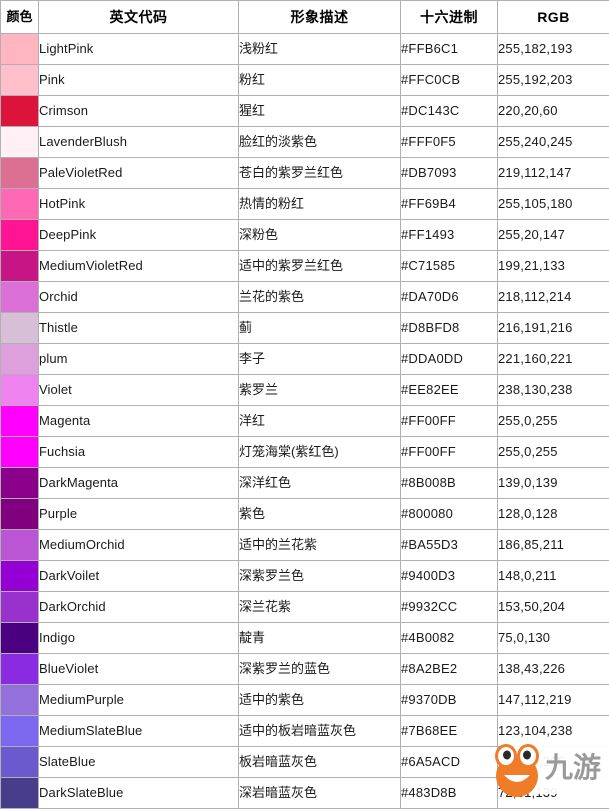  I want to click on color-rgb-value: 220,20,60, so click(553, 111).